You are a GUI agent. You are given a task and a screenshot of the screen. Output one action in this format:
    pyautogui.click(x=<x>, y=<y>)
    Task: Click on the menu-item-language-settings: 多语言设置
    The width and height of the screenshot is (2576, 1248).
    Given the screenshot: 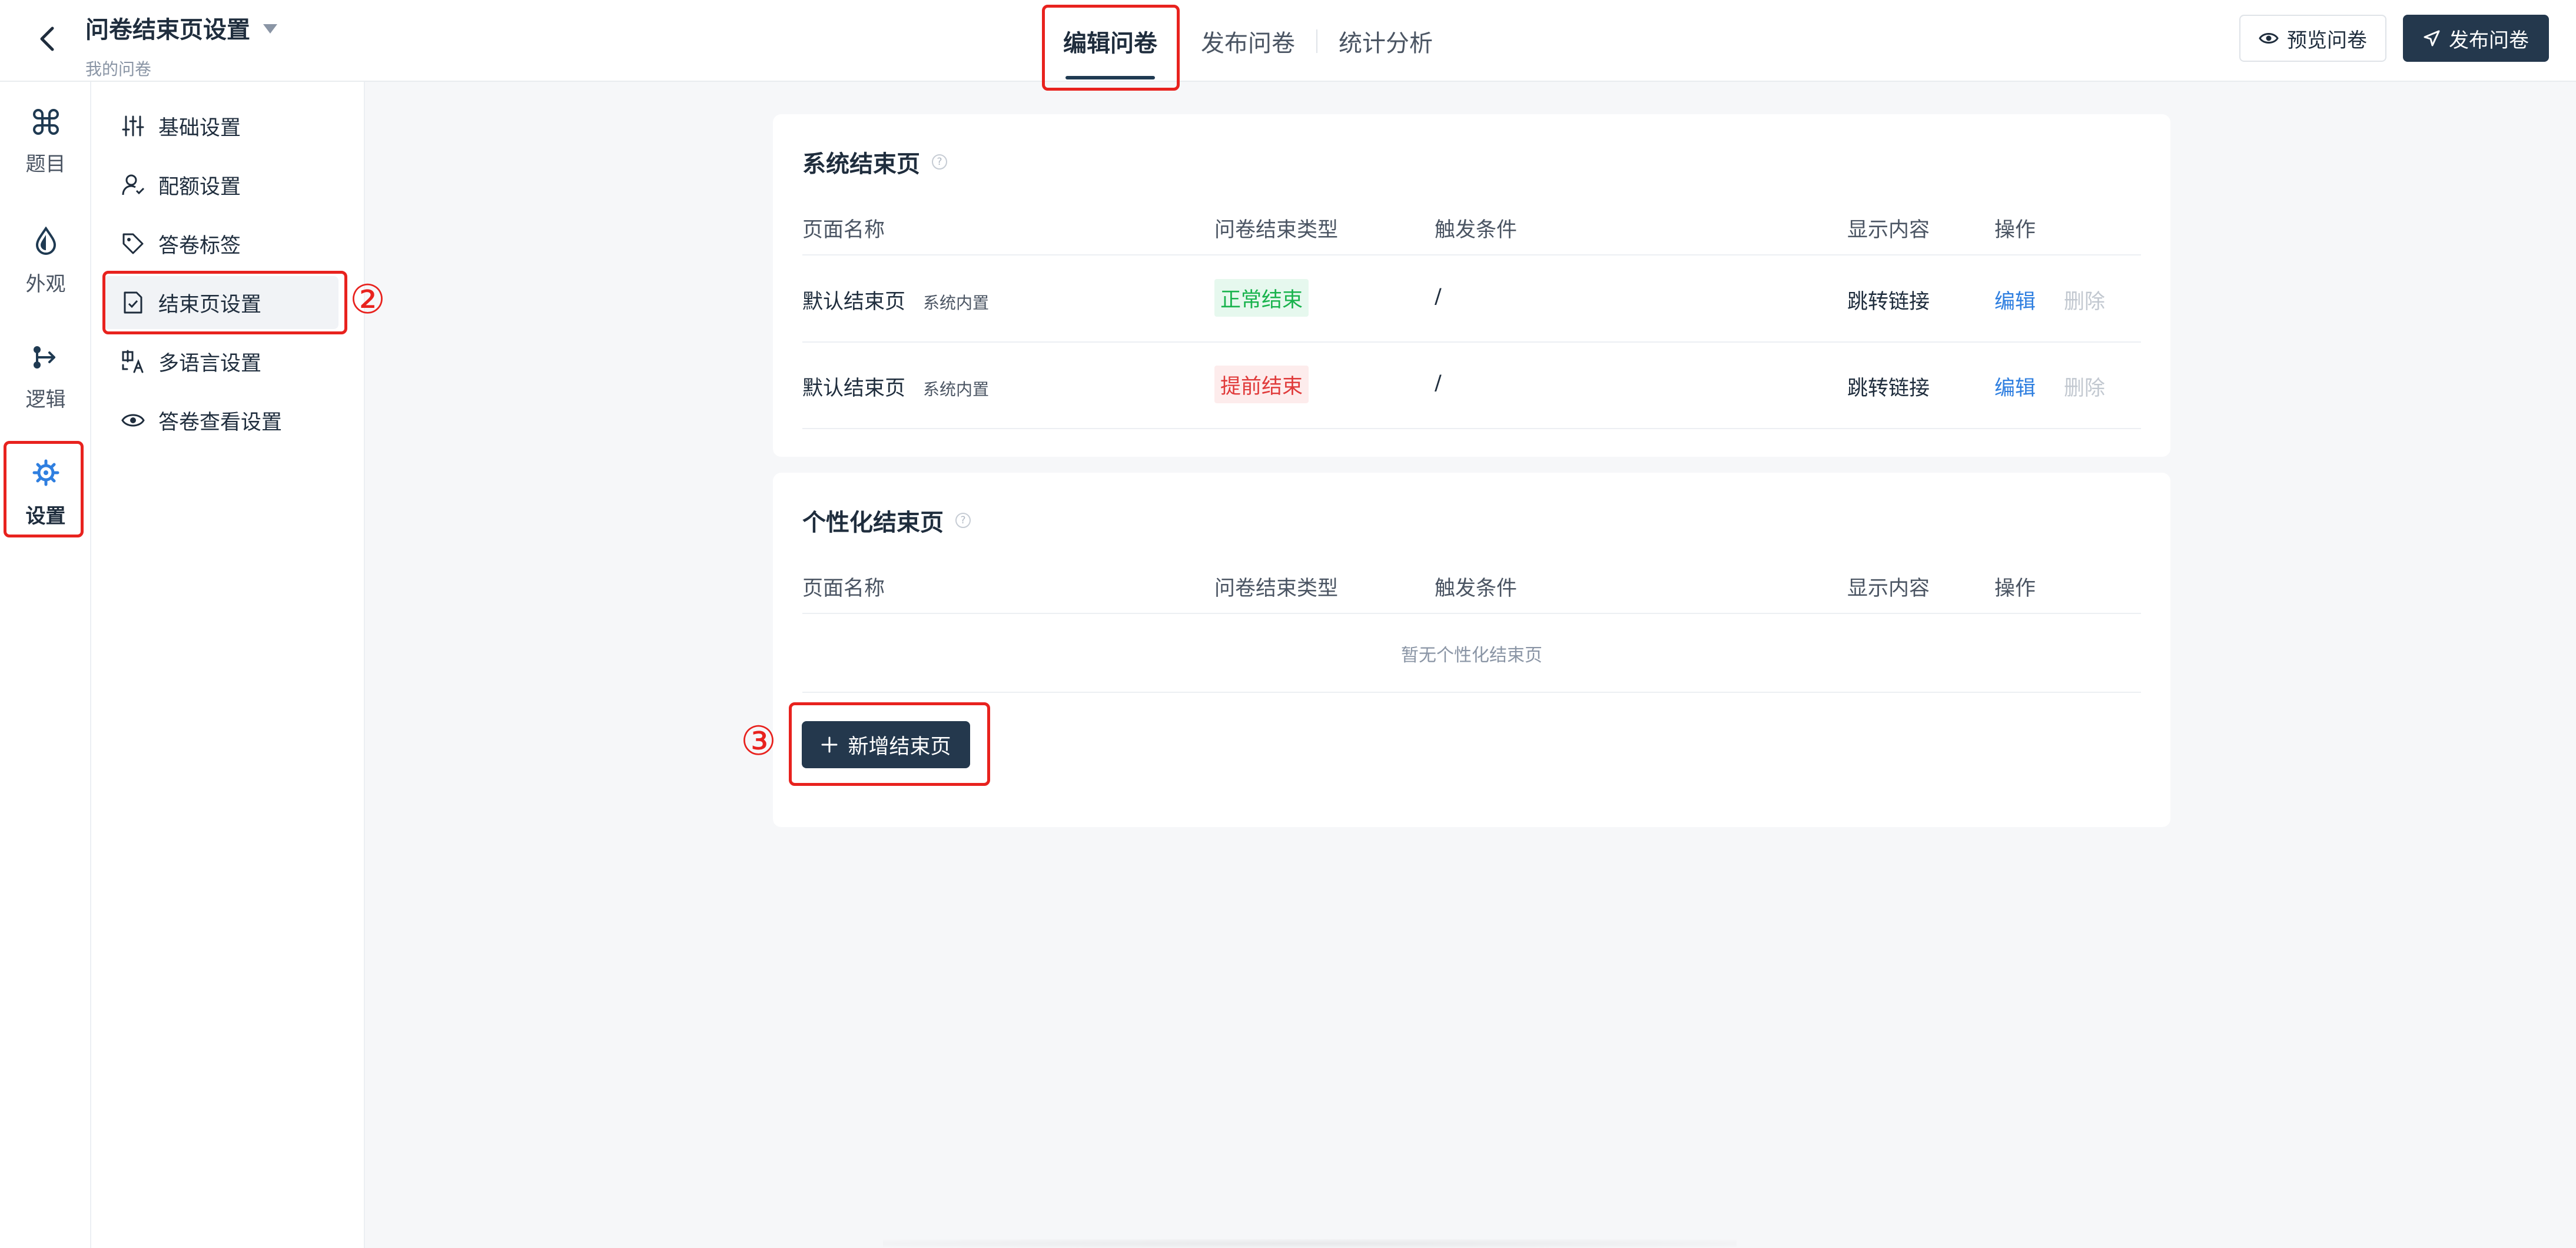 What is the action you would take?
    pyautogui.click(x=221, y=361)
    